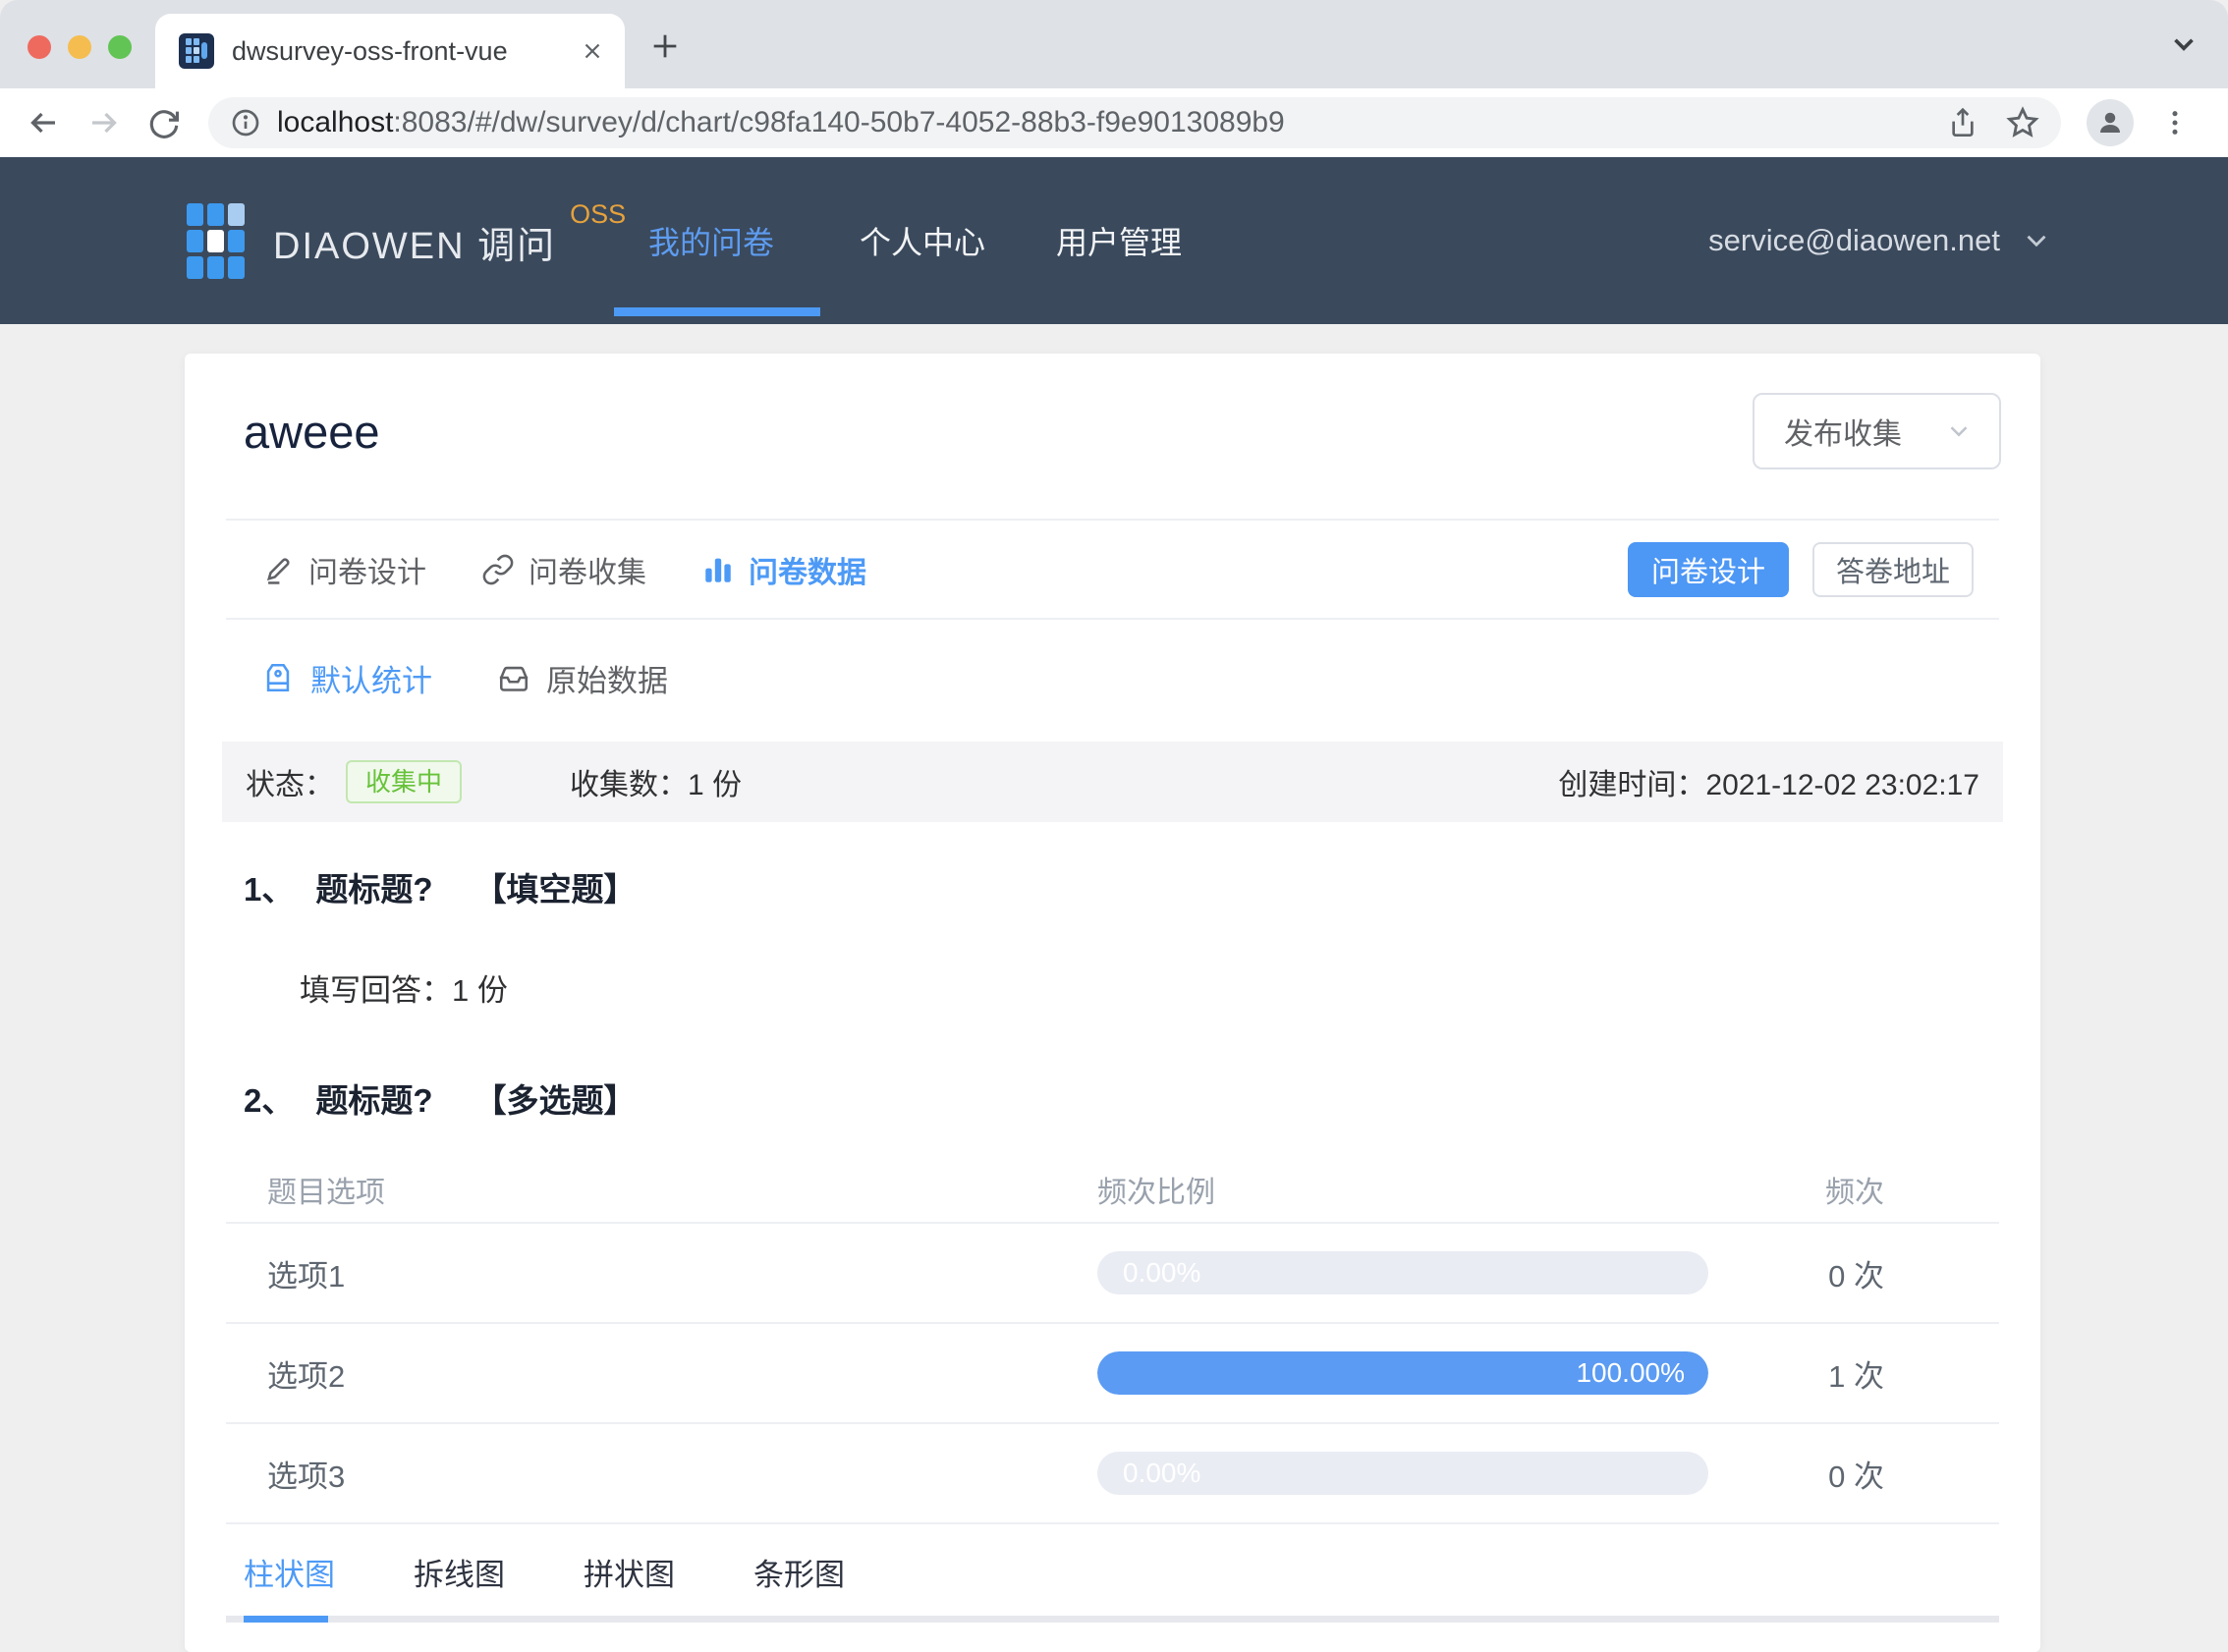  Describe the element at coordinates (1842, 785) in the screenshot. I see `created-time-value: 2021-12-02 23:02:17` at that location.